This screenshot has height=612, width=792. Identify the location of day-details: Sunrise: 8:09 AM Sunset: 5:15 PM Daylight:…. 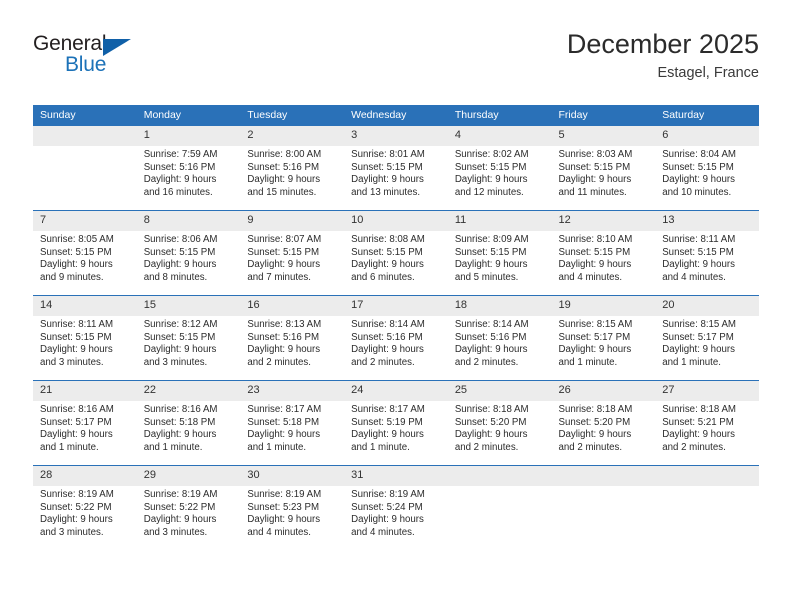
(500, 257).